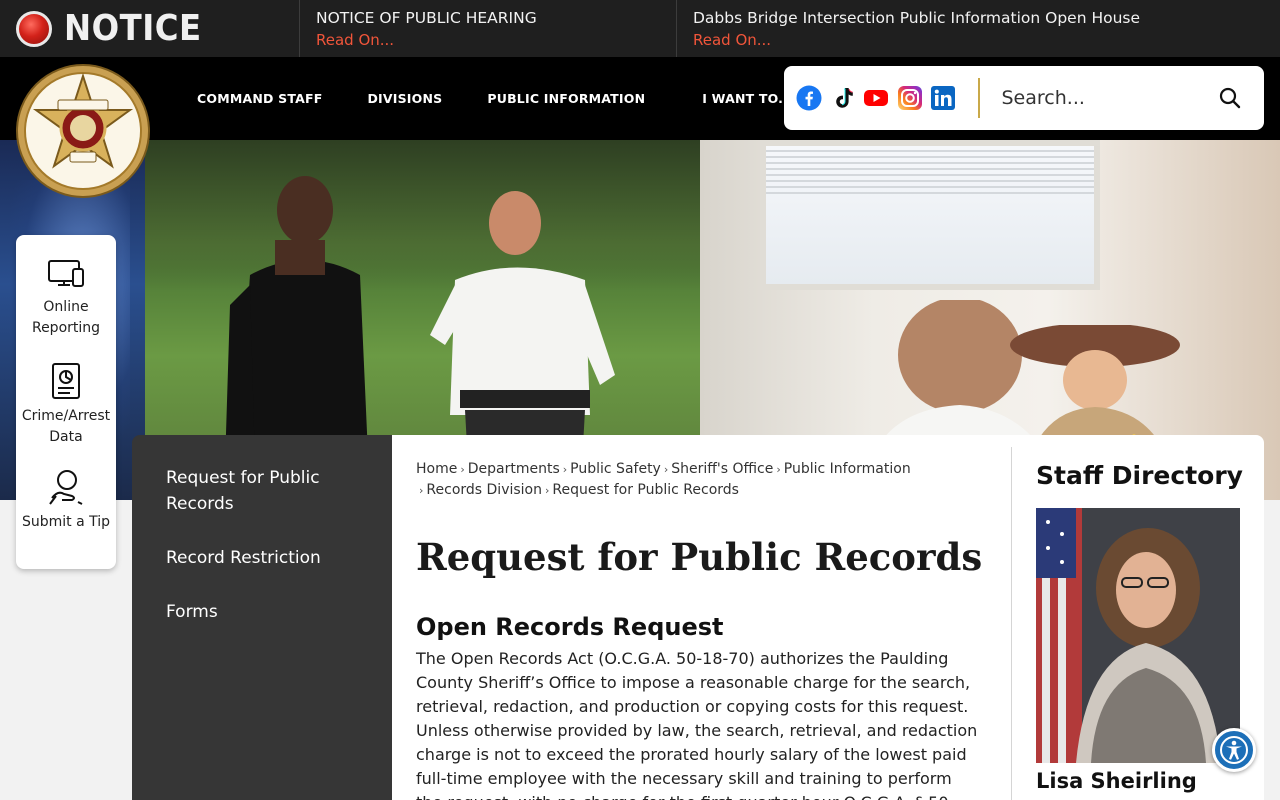  I want to click on instagram-icon, so click(910, 98).